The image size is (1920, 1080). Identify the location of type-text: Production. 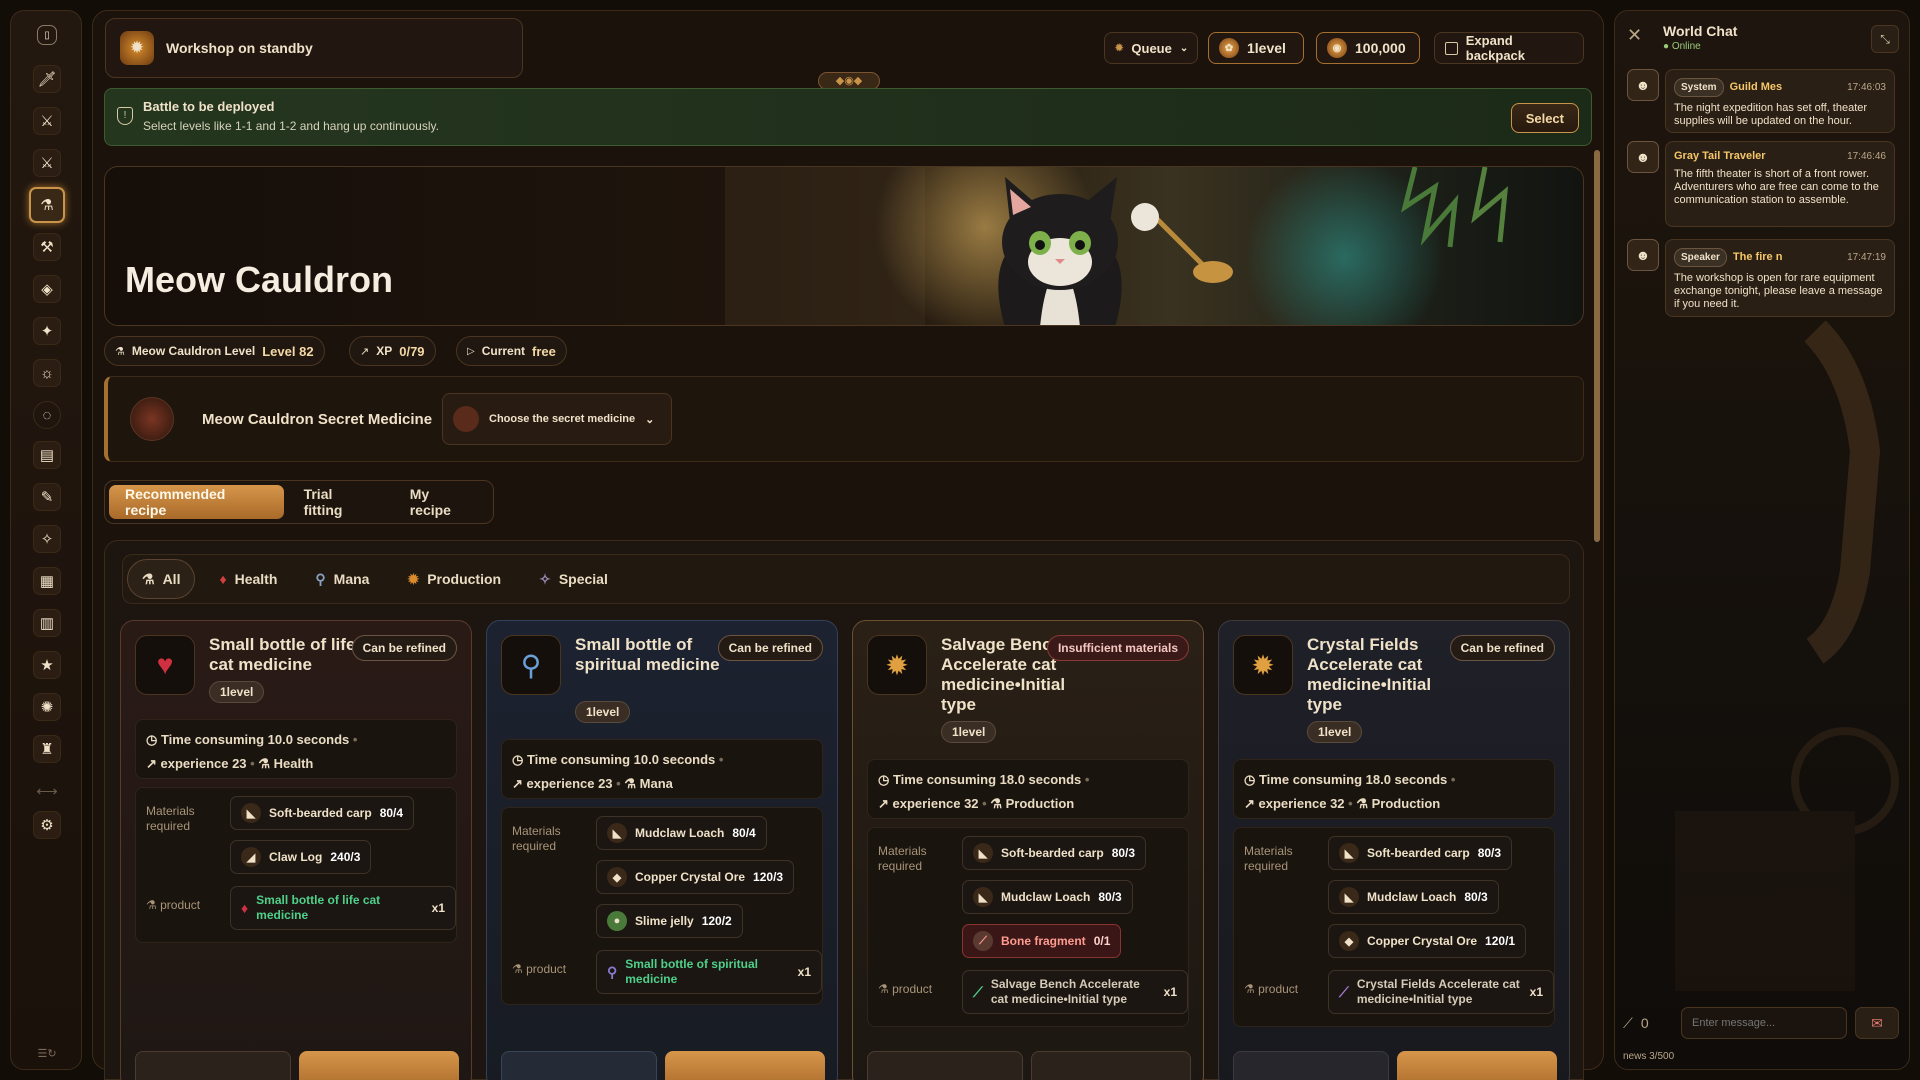
(1406, 803).